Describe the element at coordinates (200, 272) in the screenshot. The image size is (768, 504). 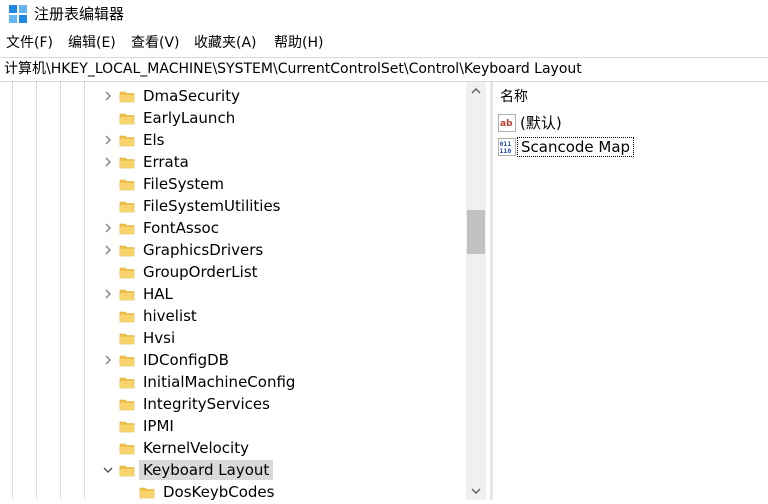
I see `tree-node-label: GroupOrderList` at that location.